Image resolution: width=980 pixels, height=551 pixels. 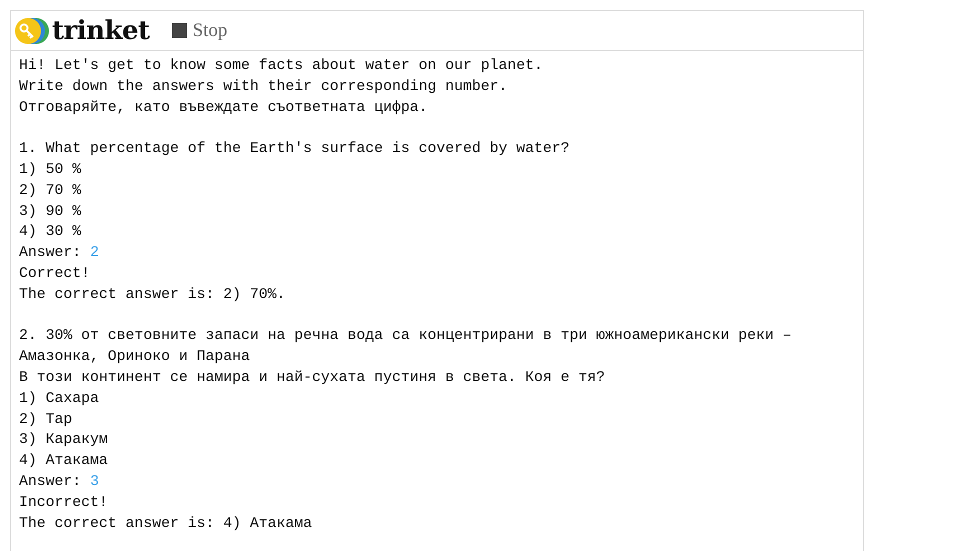 What do you see at coordinates (50, 232) in the screenshot?
I see `console-line: 4) 30 %` at bounding box center [50, 232].